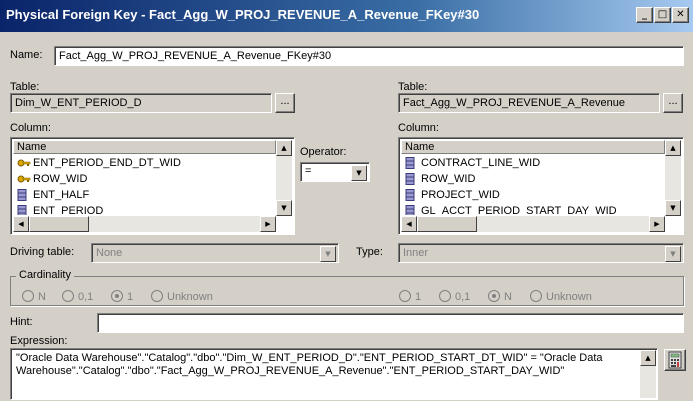 This screenshot has width=693, height=401. Describe the element at coordinates (45, 275) in the screenshot. I see `cardinality-label: Cardinality` at that location.